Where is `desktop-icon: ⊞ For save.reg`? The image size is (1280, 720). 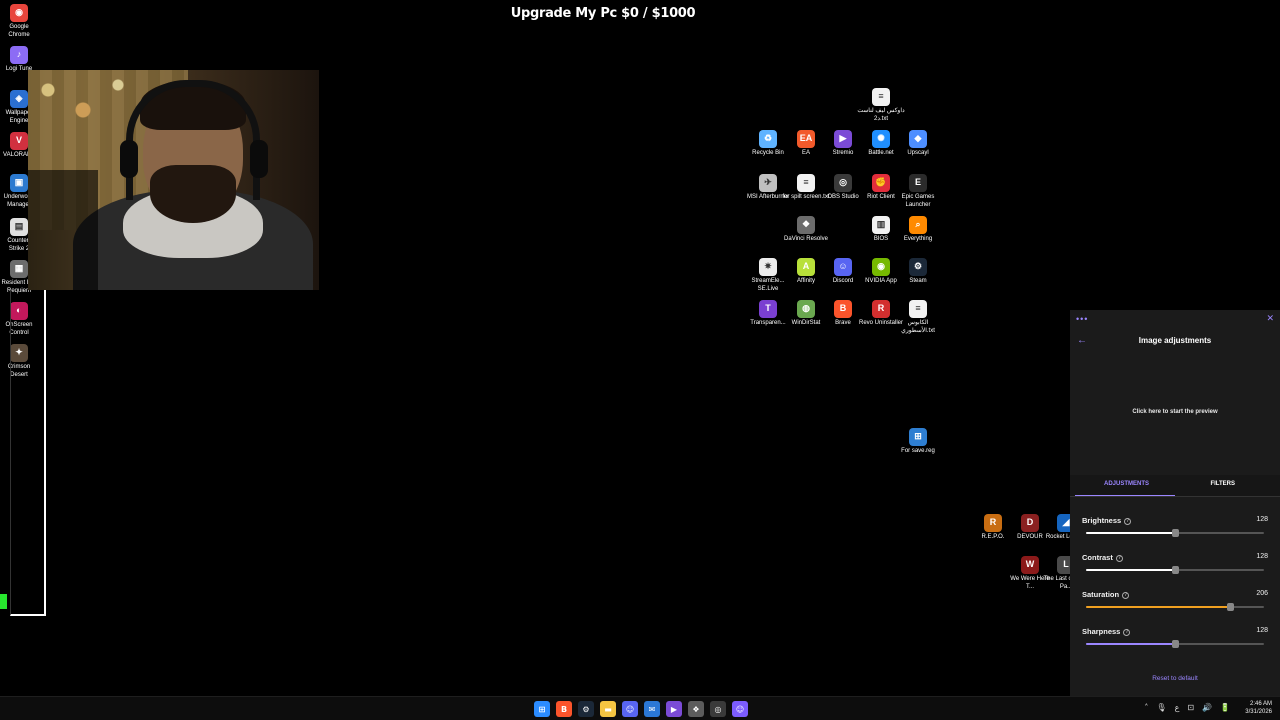
desktop-icon: ⊞ For save.reg is located at coordinates (918, 442).